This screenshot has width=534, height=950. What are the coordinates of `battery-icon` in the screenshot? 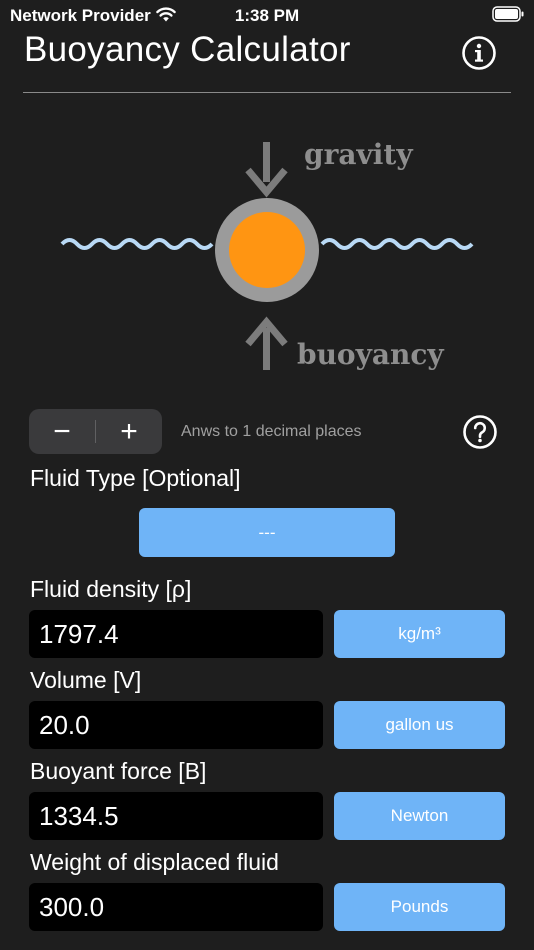 It's located at (508, 14).